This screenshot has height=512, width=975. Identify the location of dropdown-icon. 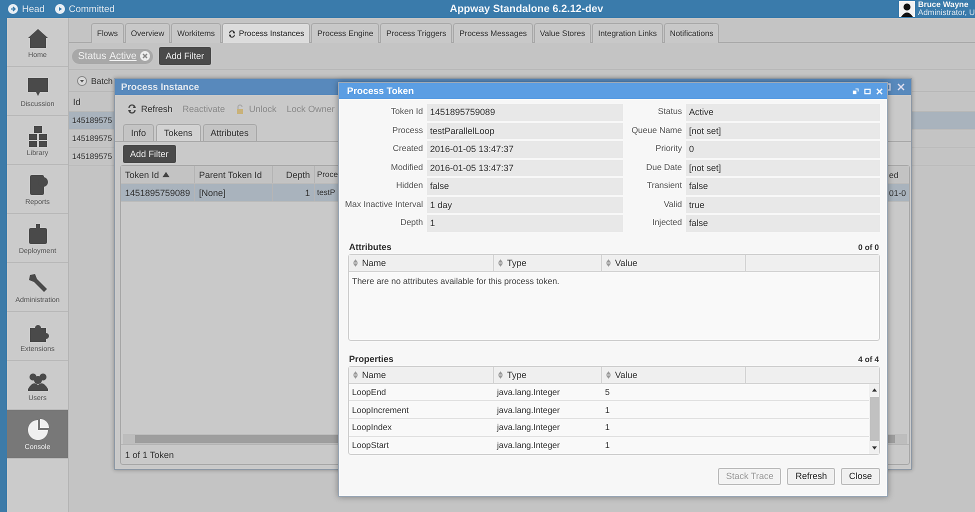
(82, 81).